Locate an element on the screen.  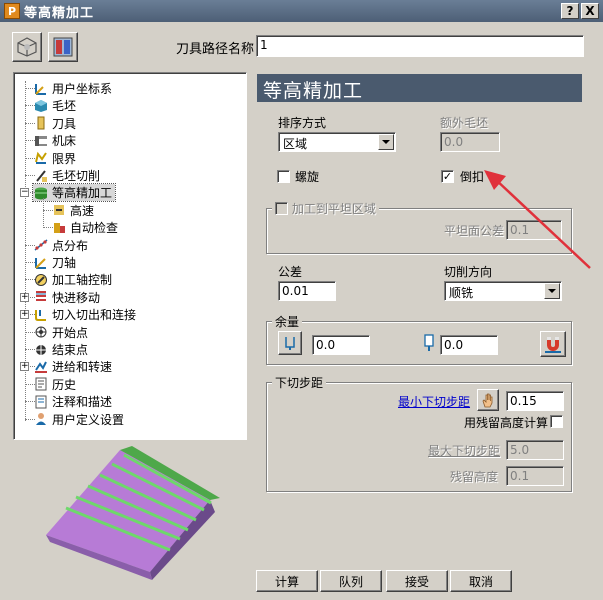
tool-axis-icon is located at coordinates (41, 263).